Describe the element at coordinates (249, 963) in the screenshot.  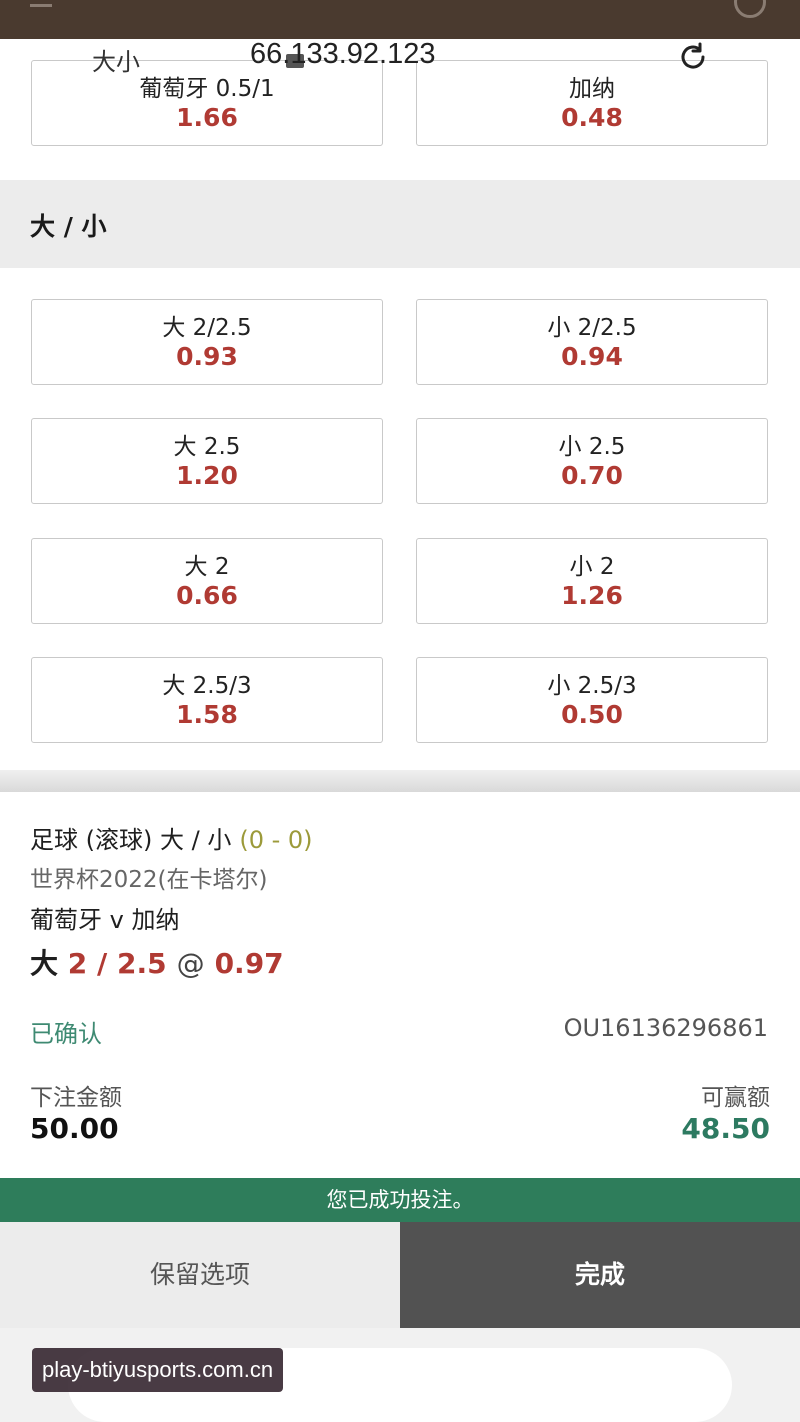
I see `slip-pick-odds: 0.97` at that location.